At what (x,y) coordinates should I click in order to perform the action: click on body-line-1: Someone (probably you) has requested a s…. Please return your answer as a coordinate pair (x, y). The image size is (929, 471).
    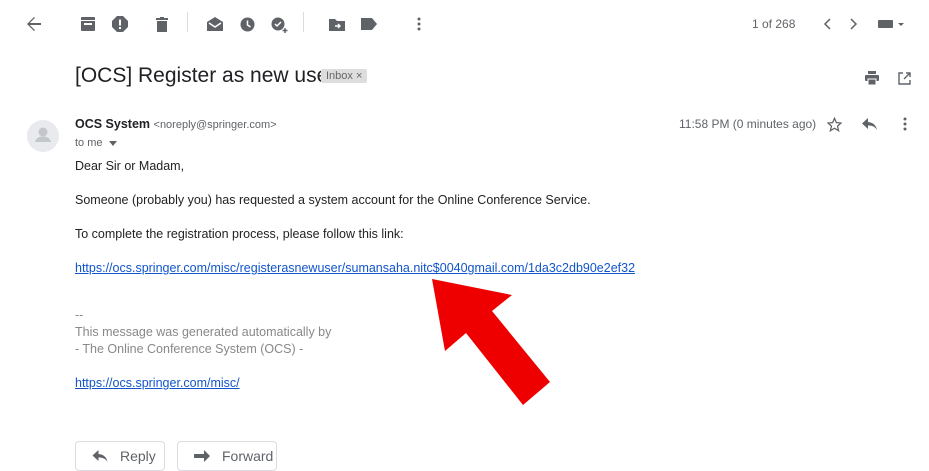
    Looking at the image, I should click on (333, 200).